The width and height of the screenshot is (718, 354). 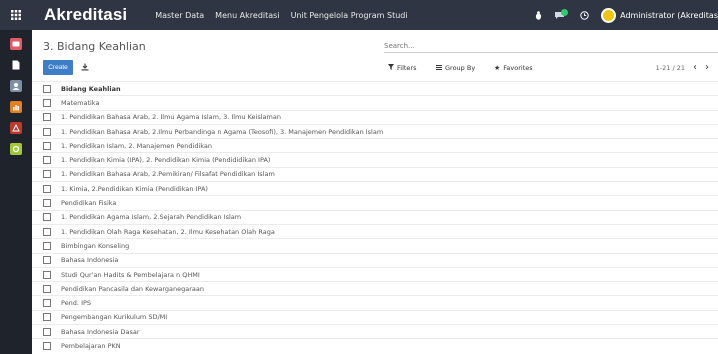 What do you see at coordinates (130, 274) in the screenshot?
I see `row-label: Studi Qur'an Hadits & Pembelajara n QHMI` at bounding box center [130, 274].